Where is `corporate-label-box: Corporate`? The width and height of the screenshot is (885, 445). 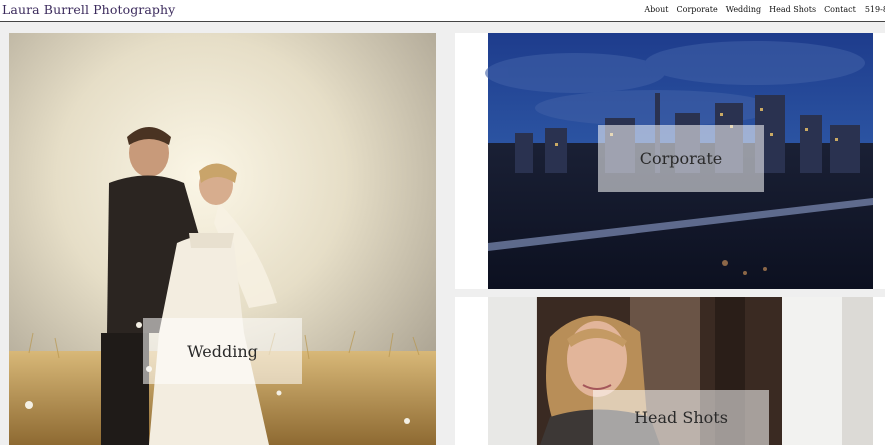
corporate-label-box: Corporate is located at coordinates (681, 158).